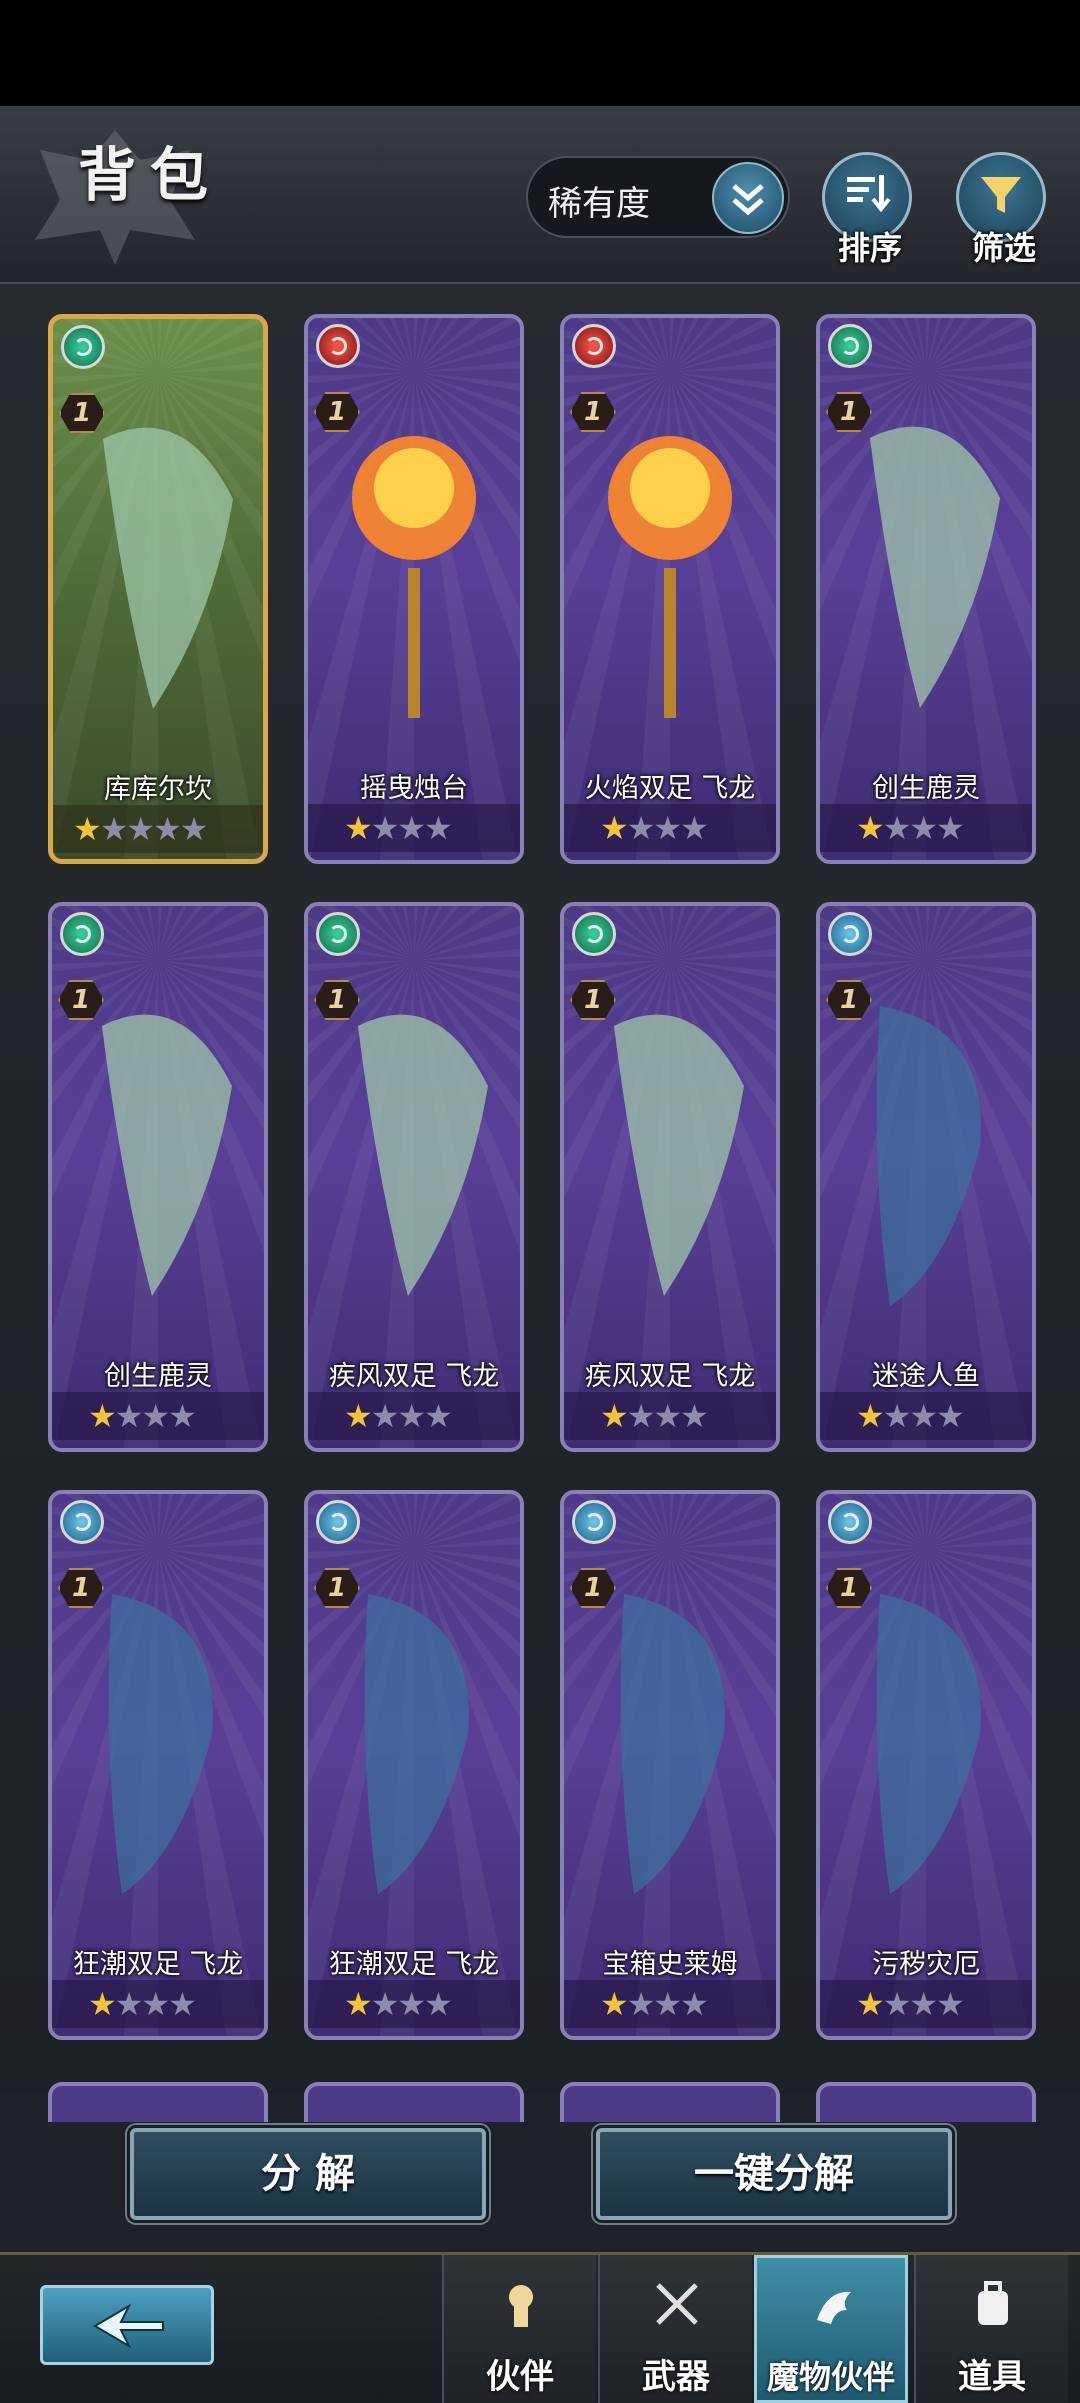  Describe the element at coordinates (150, 175) in the screenshot. I see `page-title: 背包` at that location.